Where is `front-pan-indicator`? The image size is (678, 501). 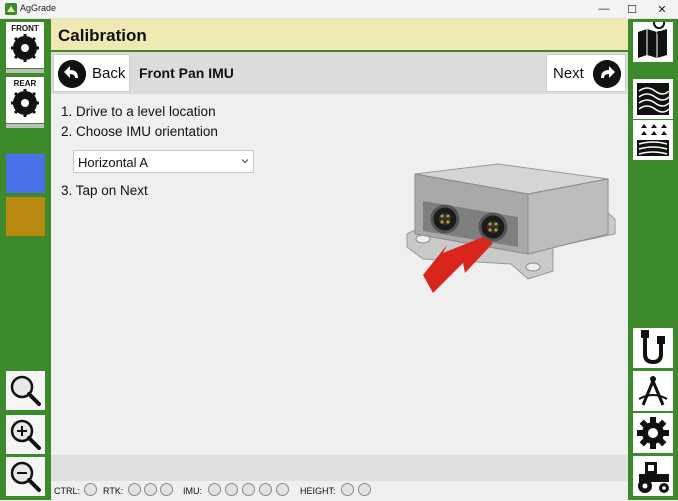
front-pan-indicator is located at coordinates (25, 71).